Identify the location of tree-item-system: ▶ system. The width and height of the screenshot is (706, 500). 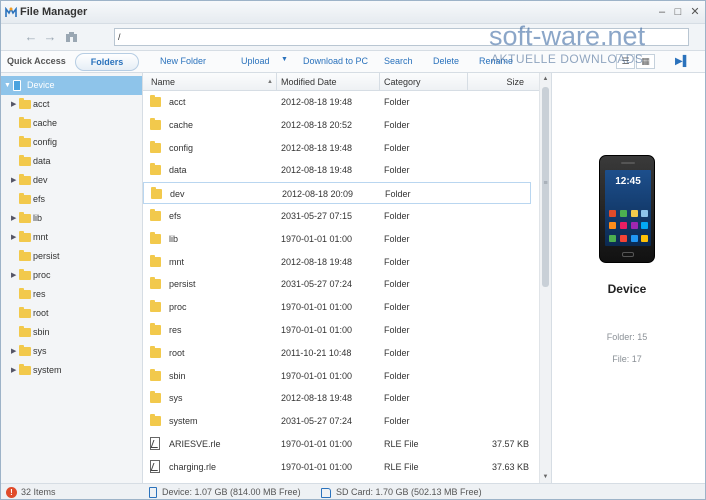
(71, 370).